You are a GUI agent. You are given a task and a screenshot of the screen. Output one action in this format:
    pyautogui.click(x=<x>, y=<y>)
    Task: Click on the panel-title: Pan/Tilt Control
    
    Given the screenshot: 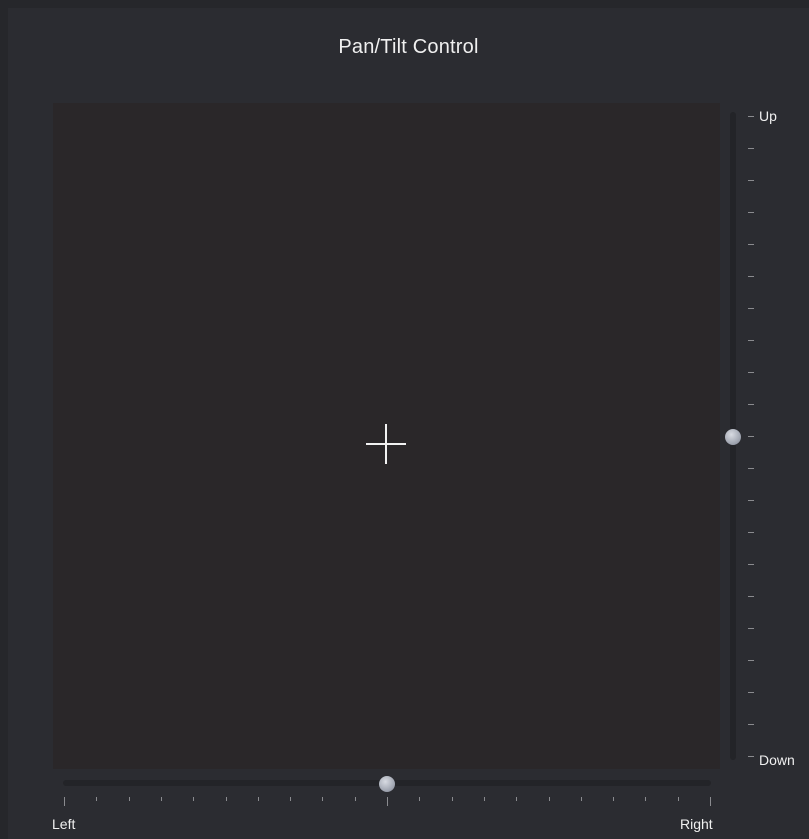 What is the action you would take?
    pyautogui.click(x=408, y=47)
    